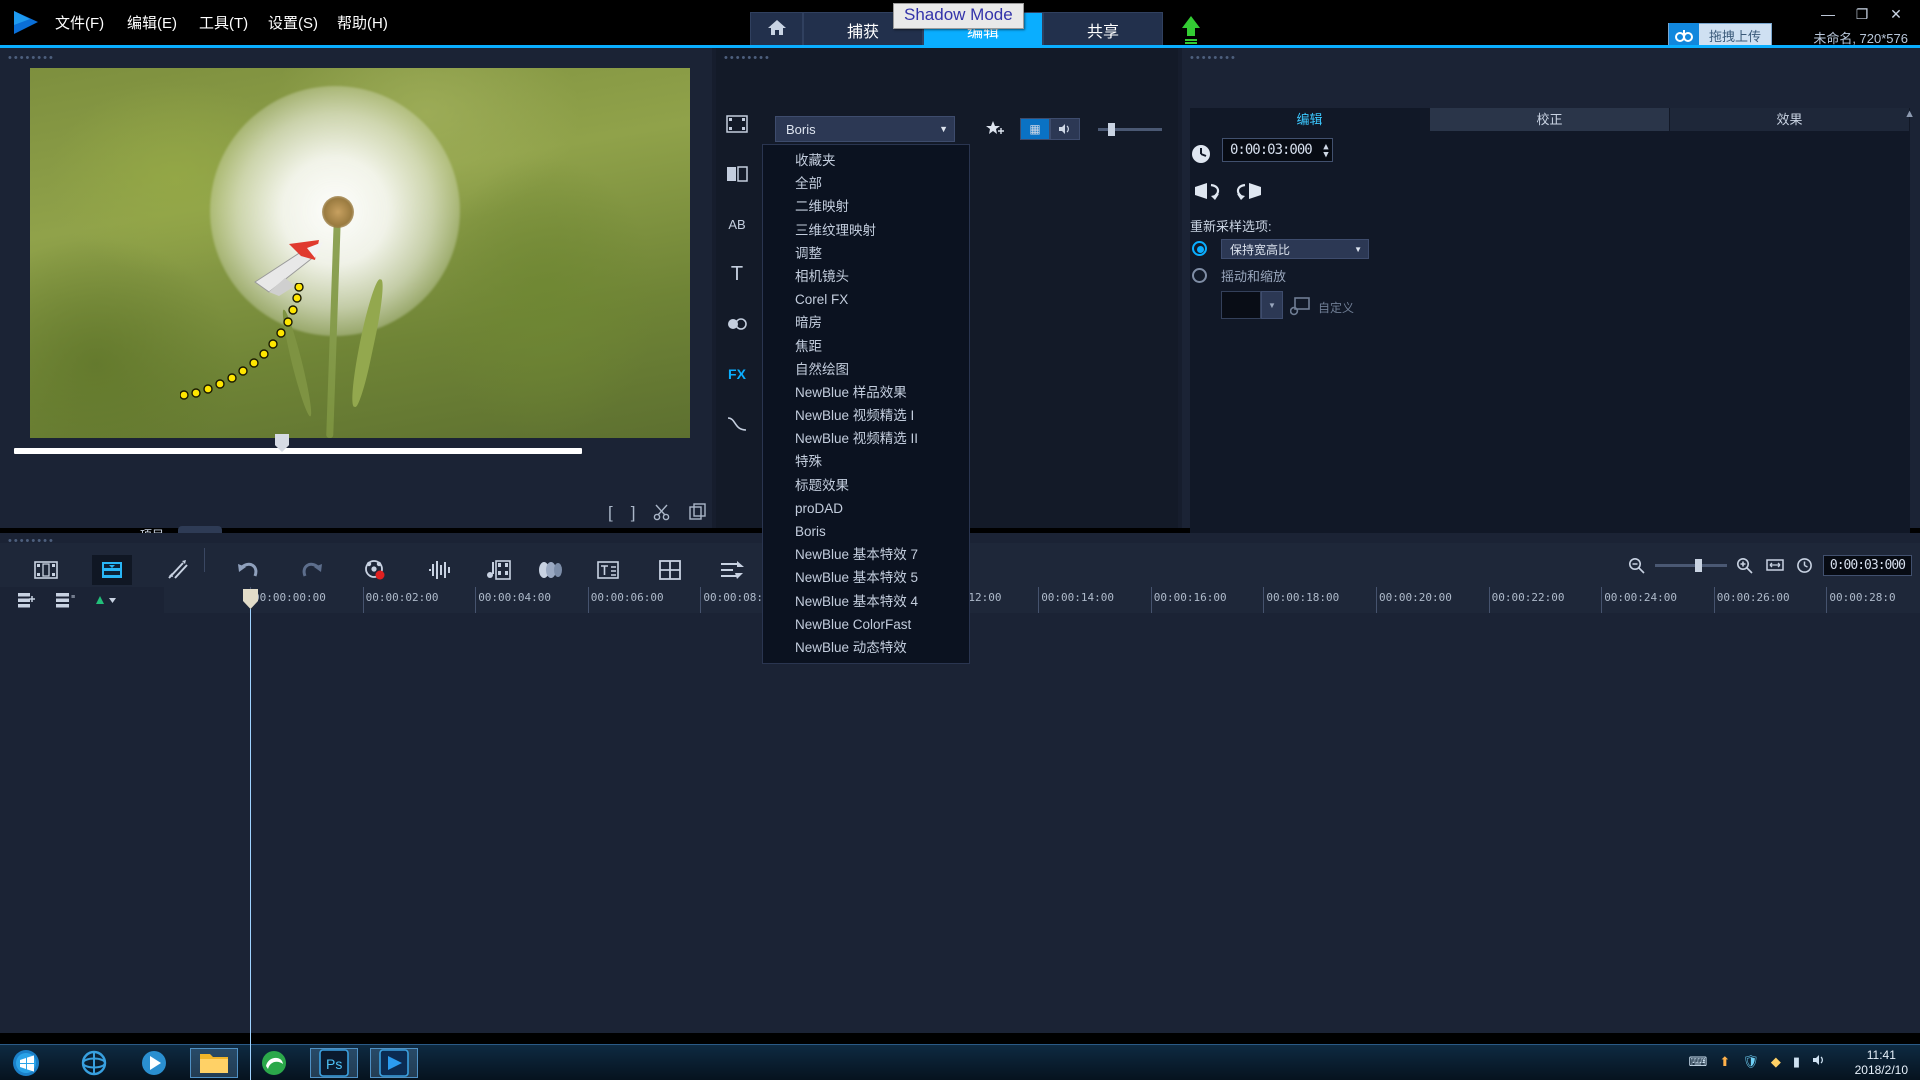  Describe the element at coordinates (866, 461) in the screenshot. I see `dropdown-item: 特殊` at that location.